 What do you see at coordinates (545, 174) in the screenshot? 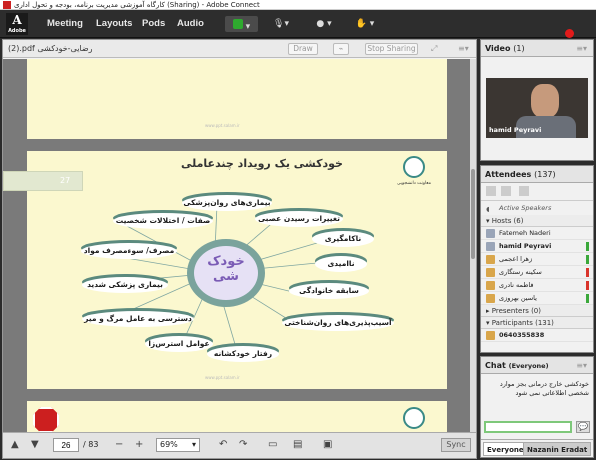
I see `attendee-count: (137)` at bounding box center [545, 174].